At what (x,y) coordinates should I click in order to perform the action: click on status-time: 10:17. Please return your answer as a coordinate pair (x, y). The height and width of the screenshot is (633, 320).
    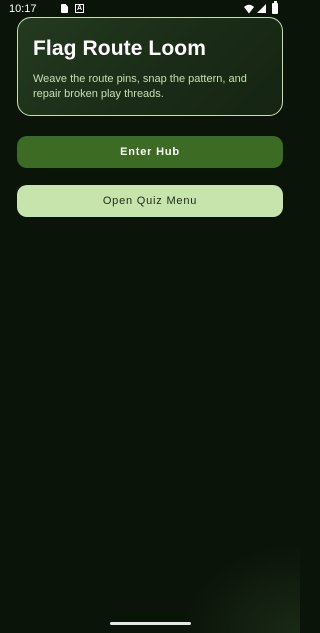
    Looking at the image, I should click on (23, 9).